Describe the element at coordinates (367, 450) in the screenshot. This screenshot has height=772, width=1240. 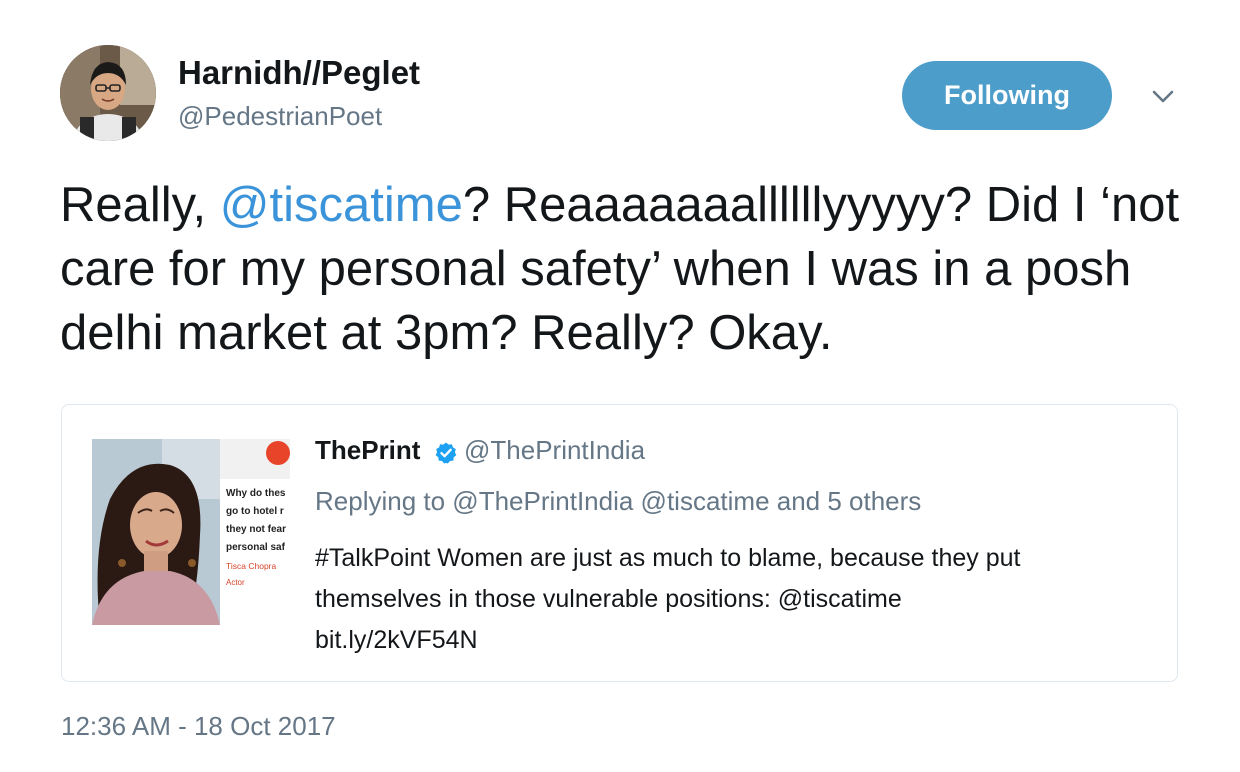
I see `quoted-author-name: ThePrint` at that location.